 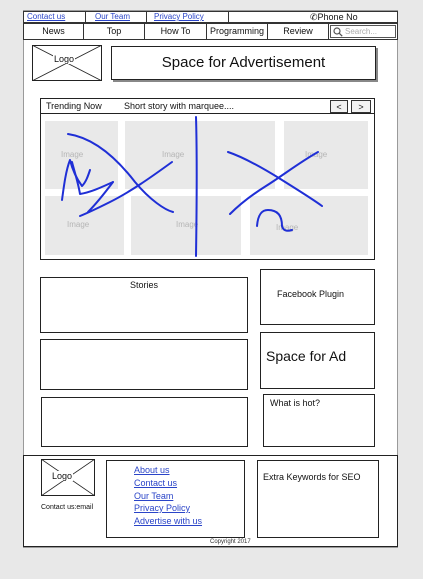 I want to click on seo-keywords-label: Extra Keywords for SEO, so click(x=312, y=477).